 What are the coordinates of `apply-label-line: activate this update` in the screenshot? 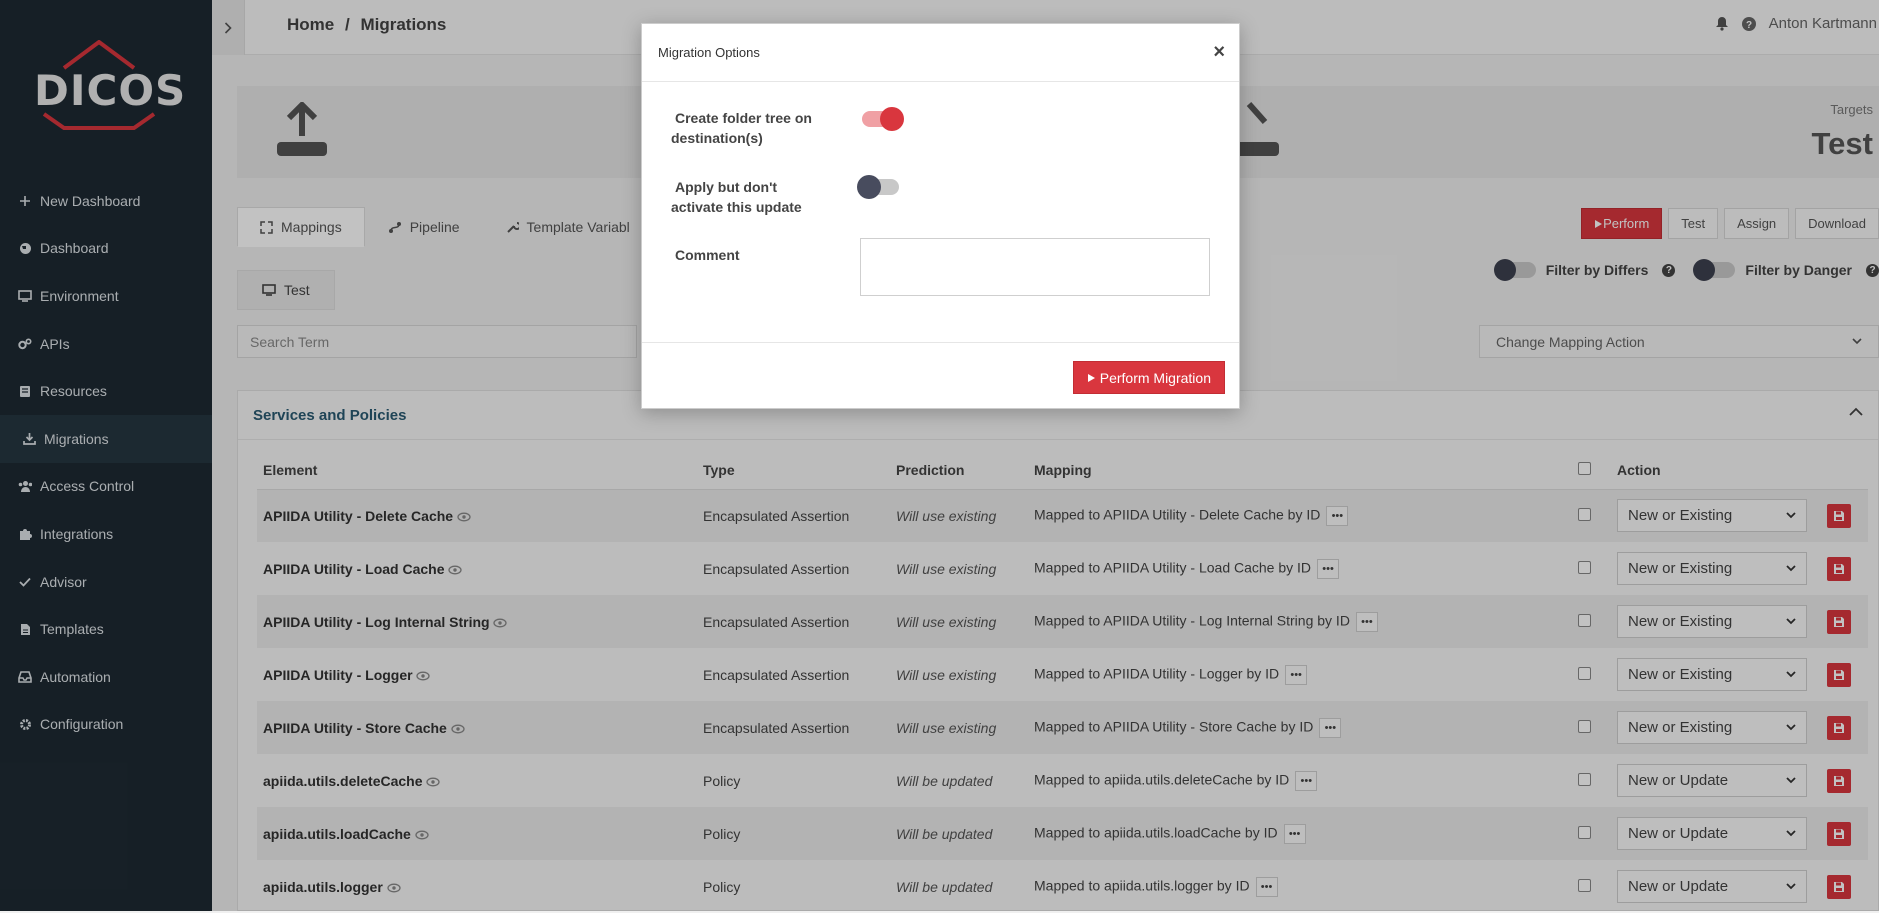 It's located at (736, 207).